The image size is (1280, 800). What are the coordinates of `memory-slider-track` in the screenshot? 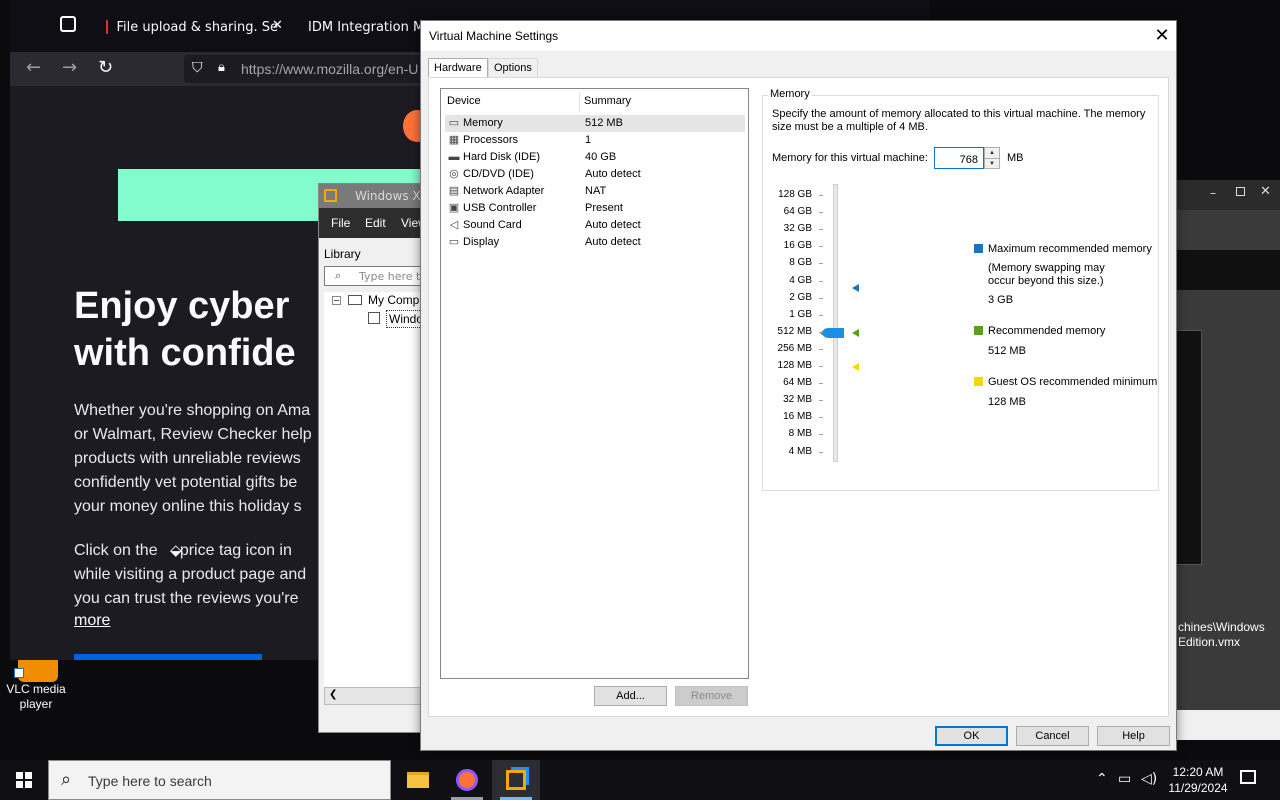 It's located at (835, 323).